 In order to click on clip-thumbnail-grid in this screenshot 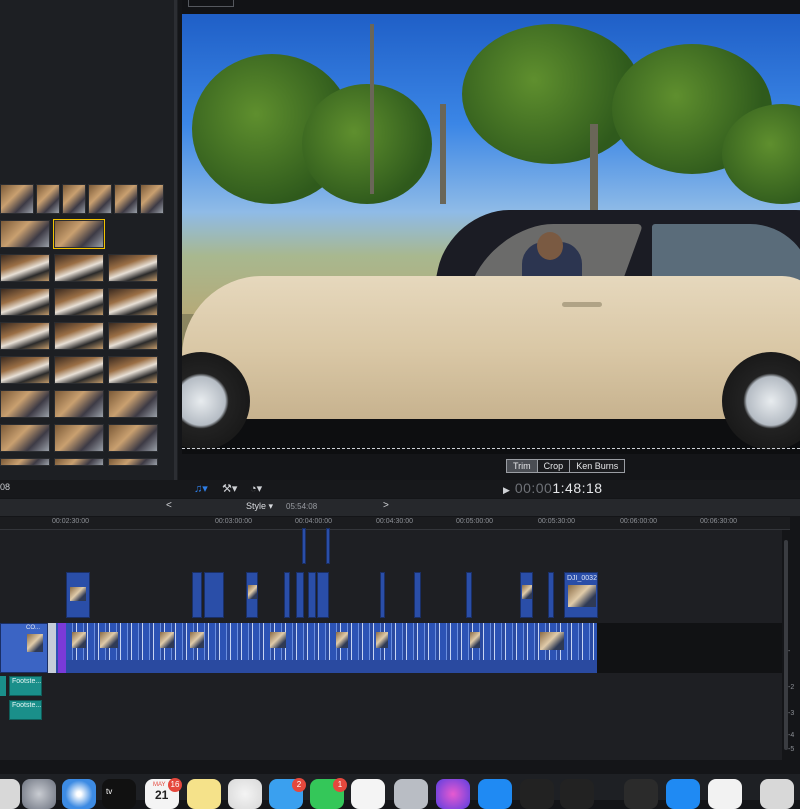, I will do `click(80, 342)`.